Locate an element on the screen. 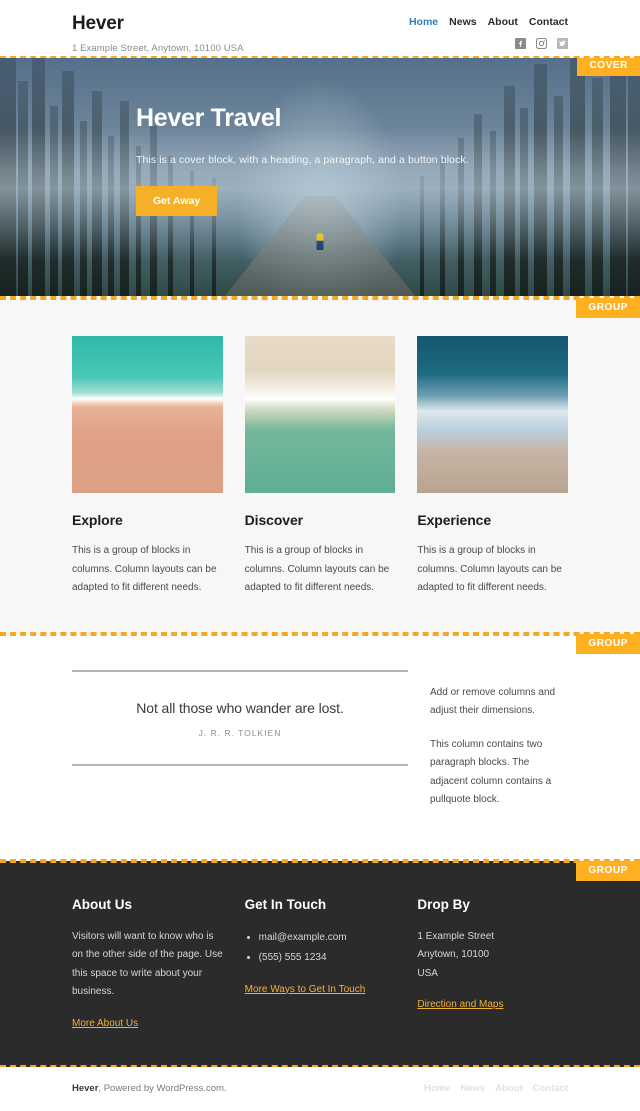 The height and width of the screenshot is (1111, 640). twitter-icon is located at coordinates (562, 43).